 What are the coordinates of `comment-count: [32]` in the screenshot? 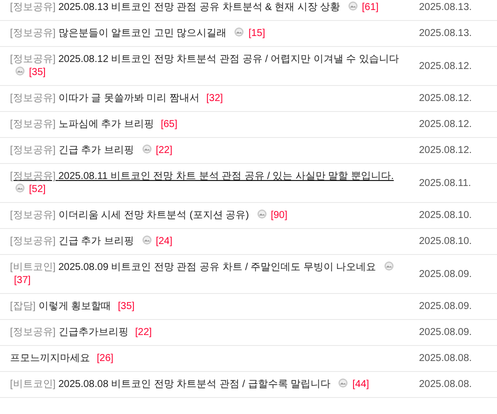 It's located at (214, 98).